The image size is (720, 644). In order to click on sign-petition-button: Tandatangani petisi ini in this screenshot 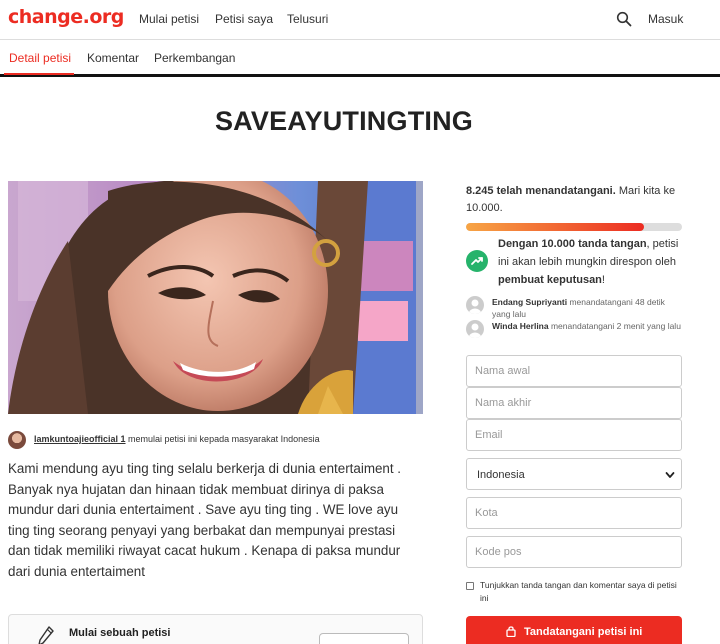, I will do `click(574, 630)`.